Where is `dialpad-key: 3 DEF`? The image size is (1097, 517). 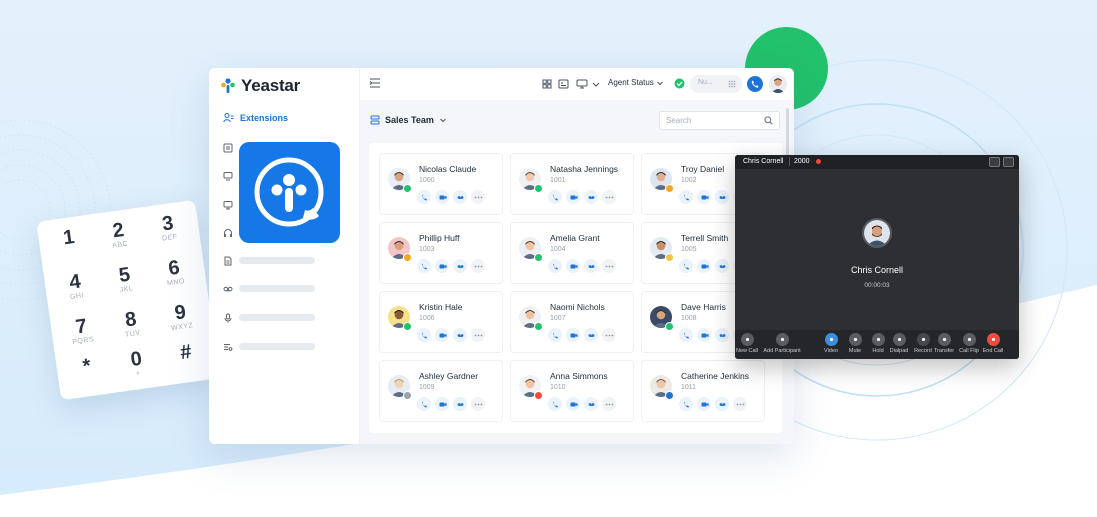
dialpad-key: 3 DEF is located at coordinates (169, 227).